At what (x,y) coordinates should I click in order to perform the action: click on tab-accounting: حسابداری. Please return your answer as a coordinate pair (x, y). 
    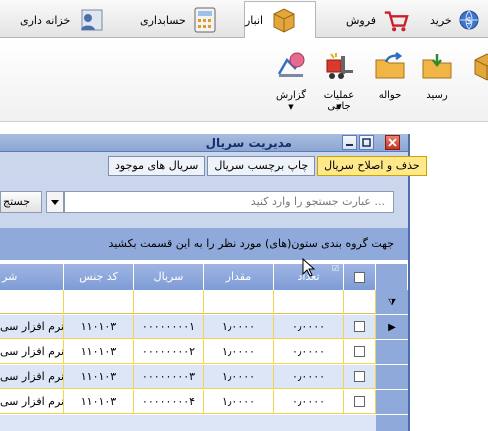
    Looking at the image, I should click on (184, 20).